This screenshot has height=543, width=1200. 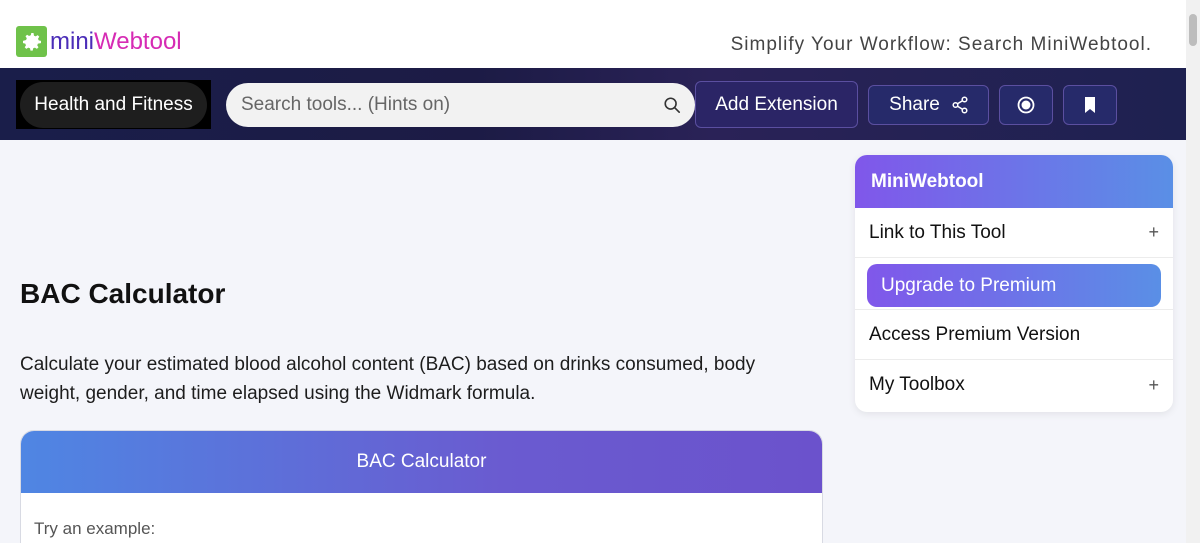 I want to click on sidebar-item-label: Link to This Tool, so click(x=937, y=232).